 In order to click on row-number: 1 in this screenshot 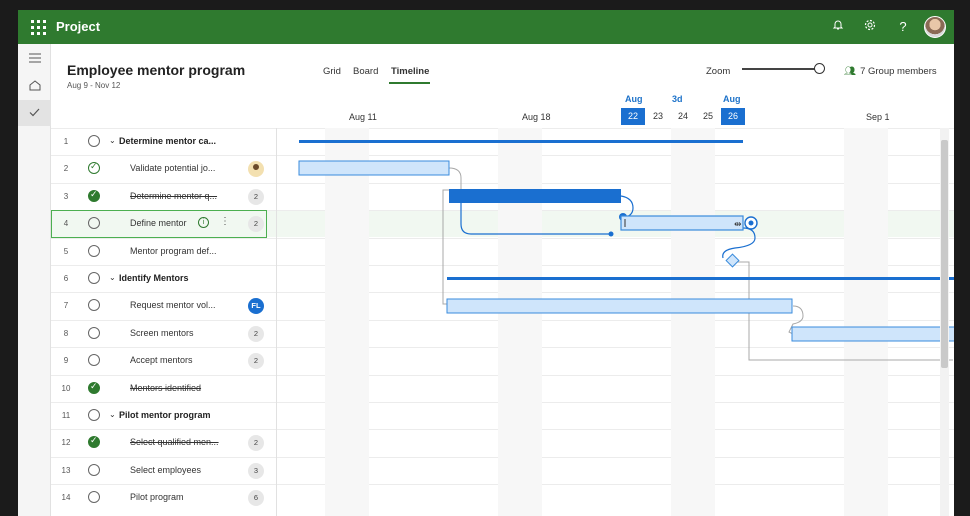, I will do `click(66, 141)`.